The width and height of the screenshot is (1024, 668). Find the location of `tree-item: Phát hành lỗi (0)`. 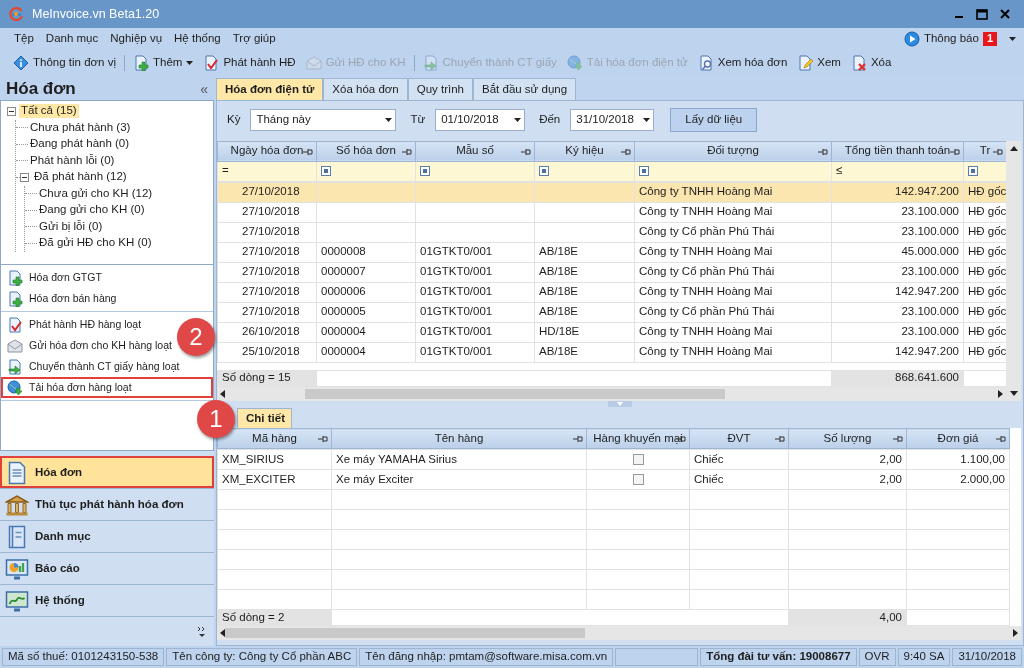

tree-item: Phát hành lỗi (0) is located at coordinates (72, 160).